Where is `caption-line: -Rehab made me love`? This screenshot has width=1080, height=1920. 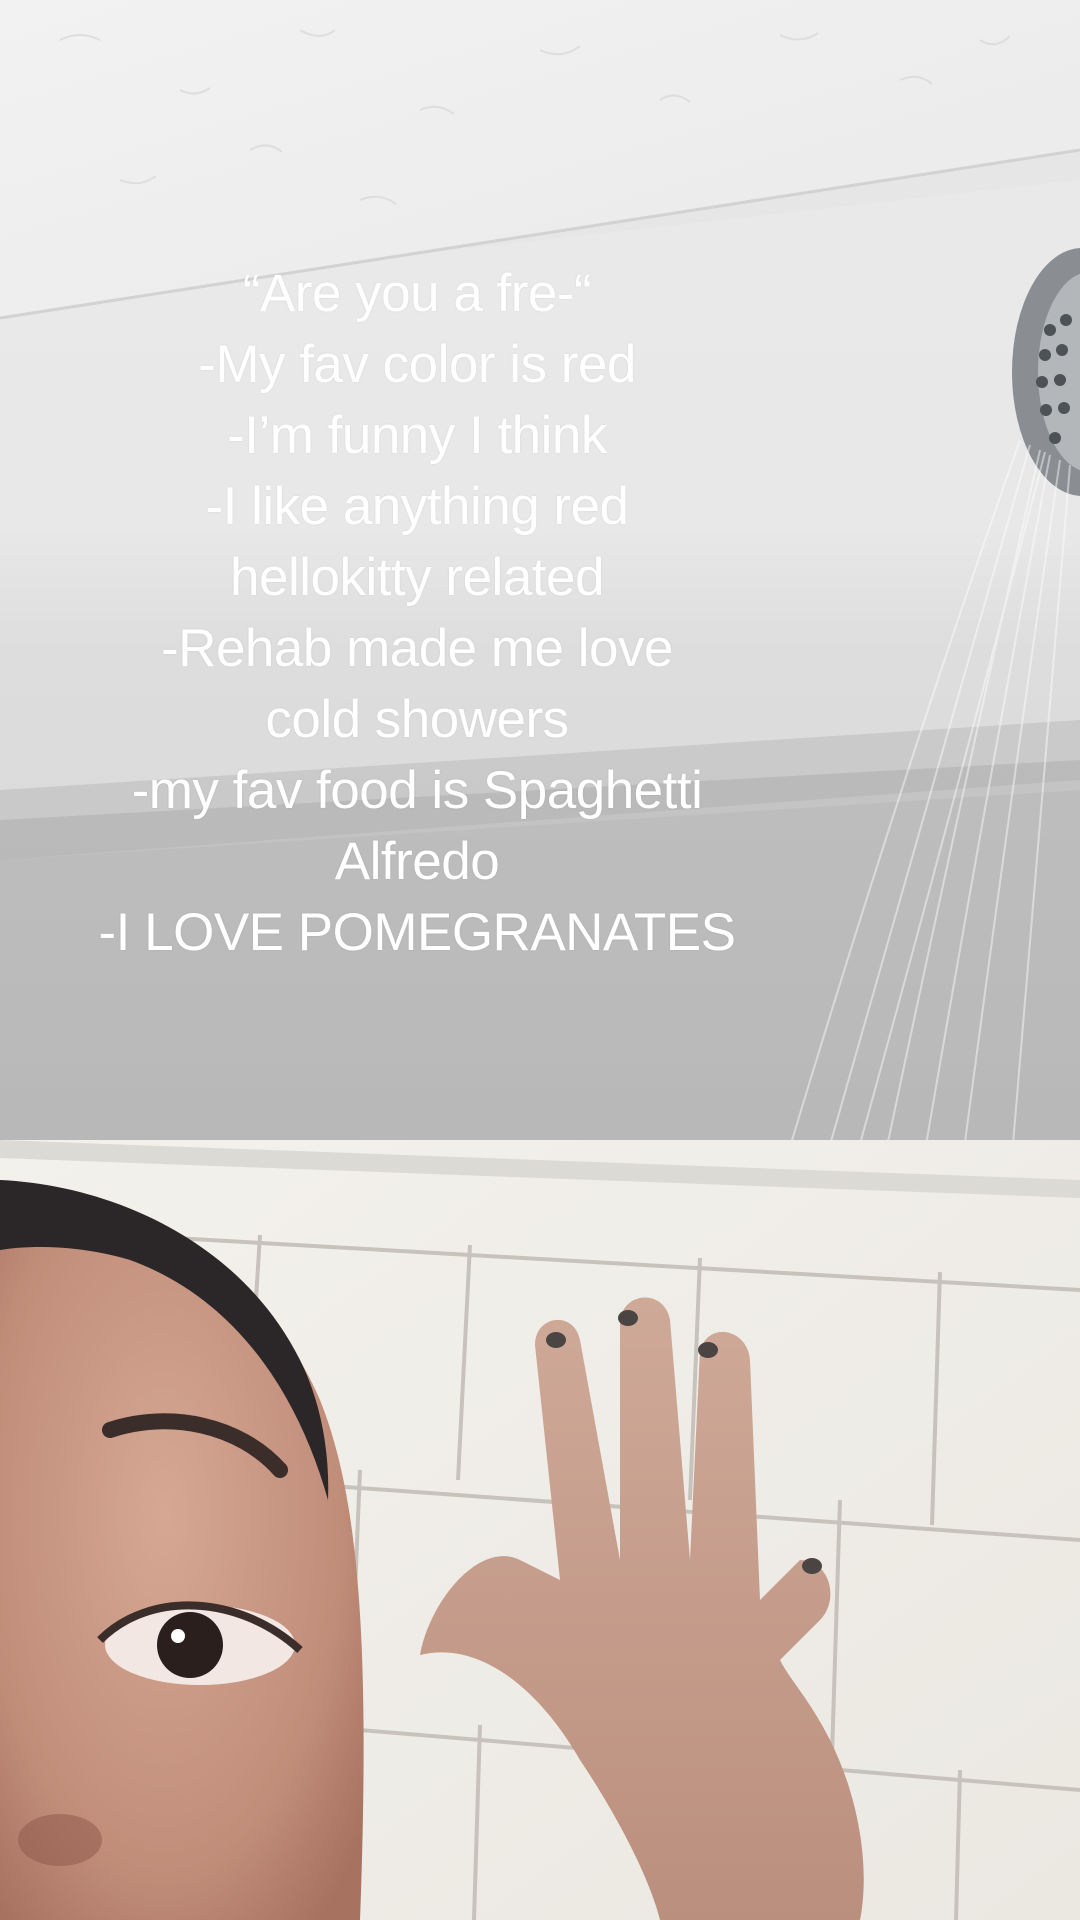
caption-line: -Rehab made me love is located at coordinates (417, 648).